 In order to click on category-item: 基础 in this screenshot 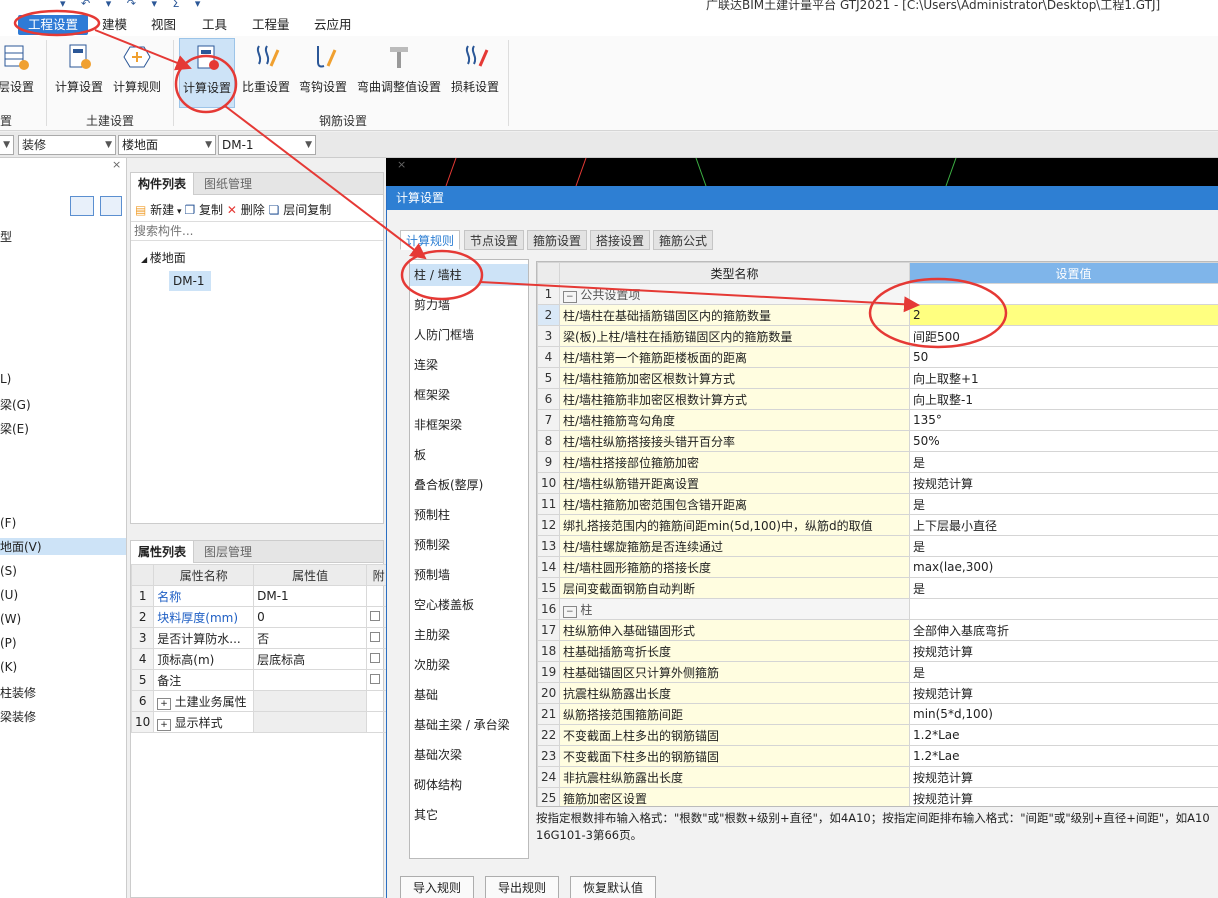, I will do `click(469, 695)`.